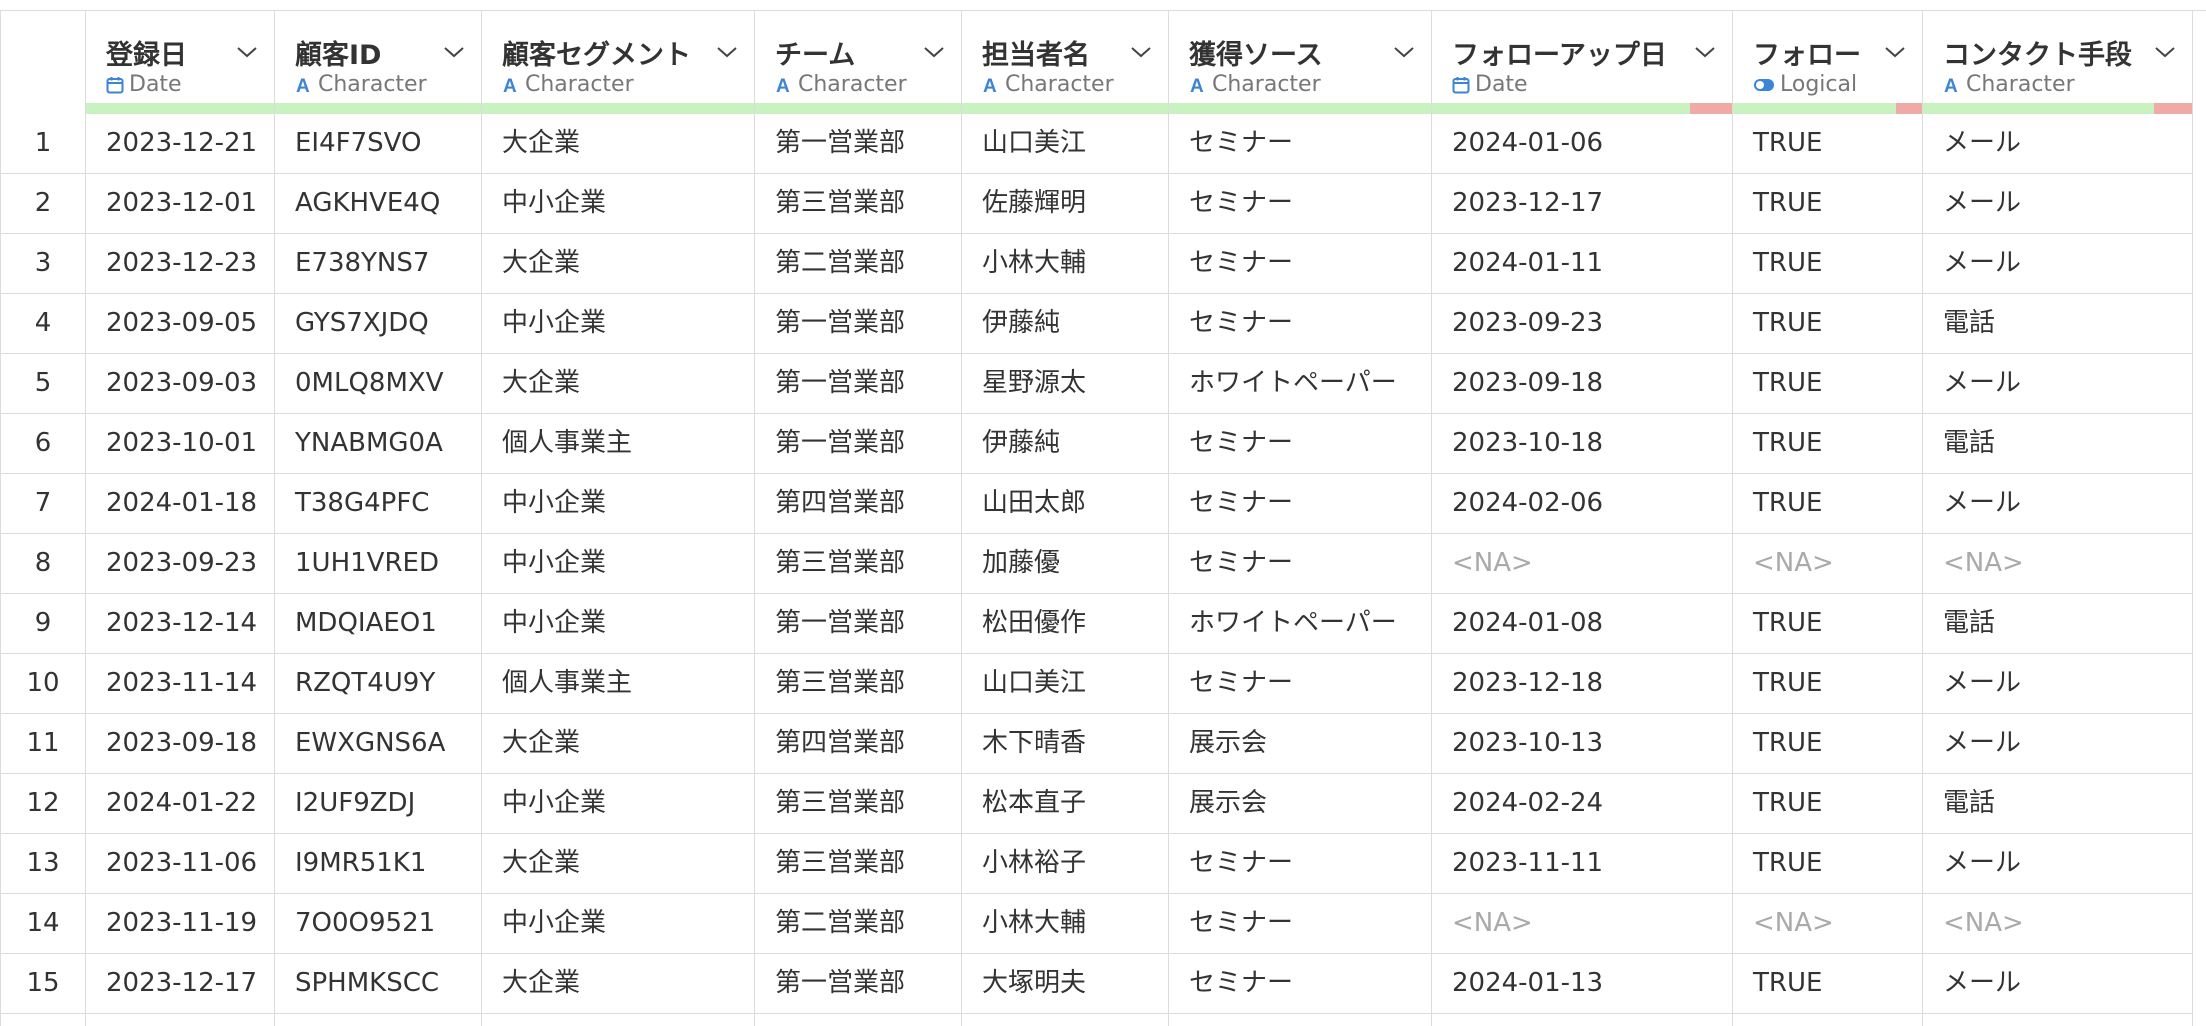 The width and height of the screenshot is (2206, 1026). Describe the element at coordinates (378, 263) in the screenshot. I see `table-cell: E738YNS7` at that location.